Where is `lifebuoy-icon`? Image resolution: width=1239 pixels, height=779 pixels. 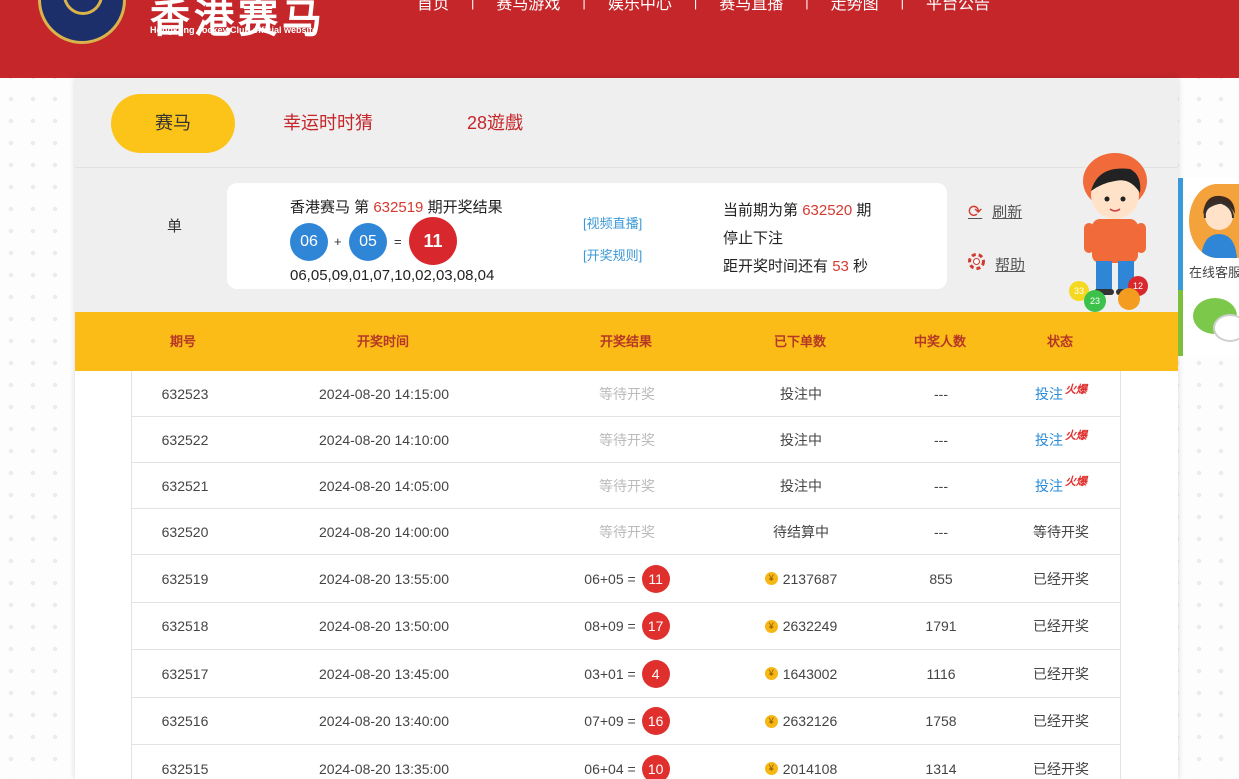 lifebuoy-icon is located at coordinates (976, 264).